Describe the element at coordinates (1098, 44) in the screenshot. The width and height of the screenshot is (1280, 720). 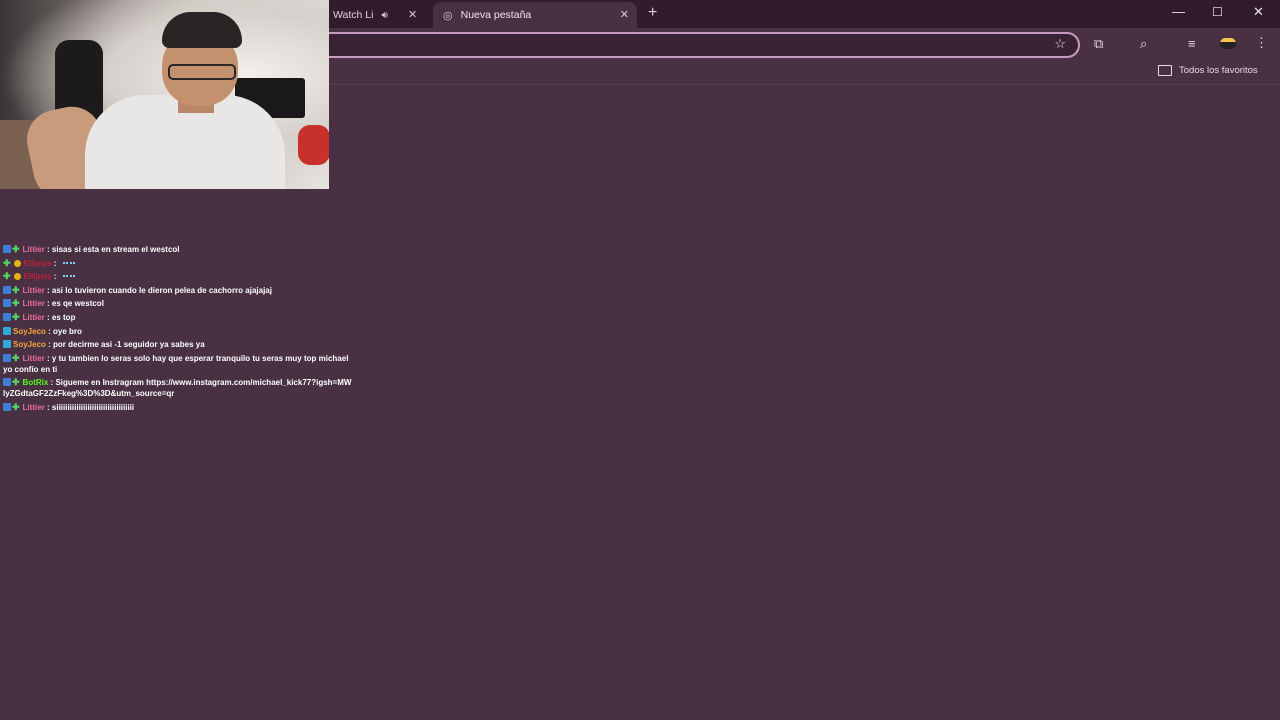
I see `extensions-icon: ⧉` at that location.